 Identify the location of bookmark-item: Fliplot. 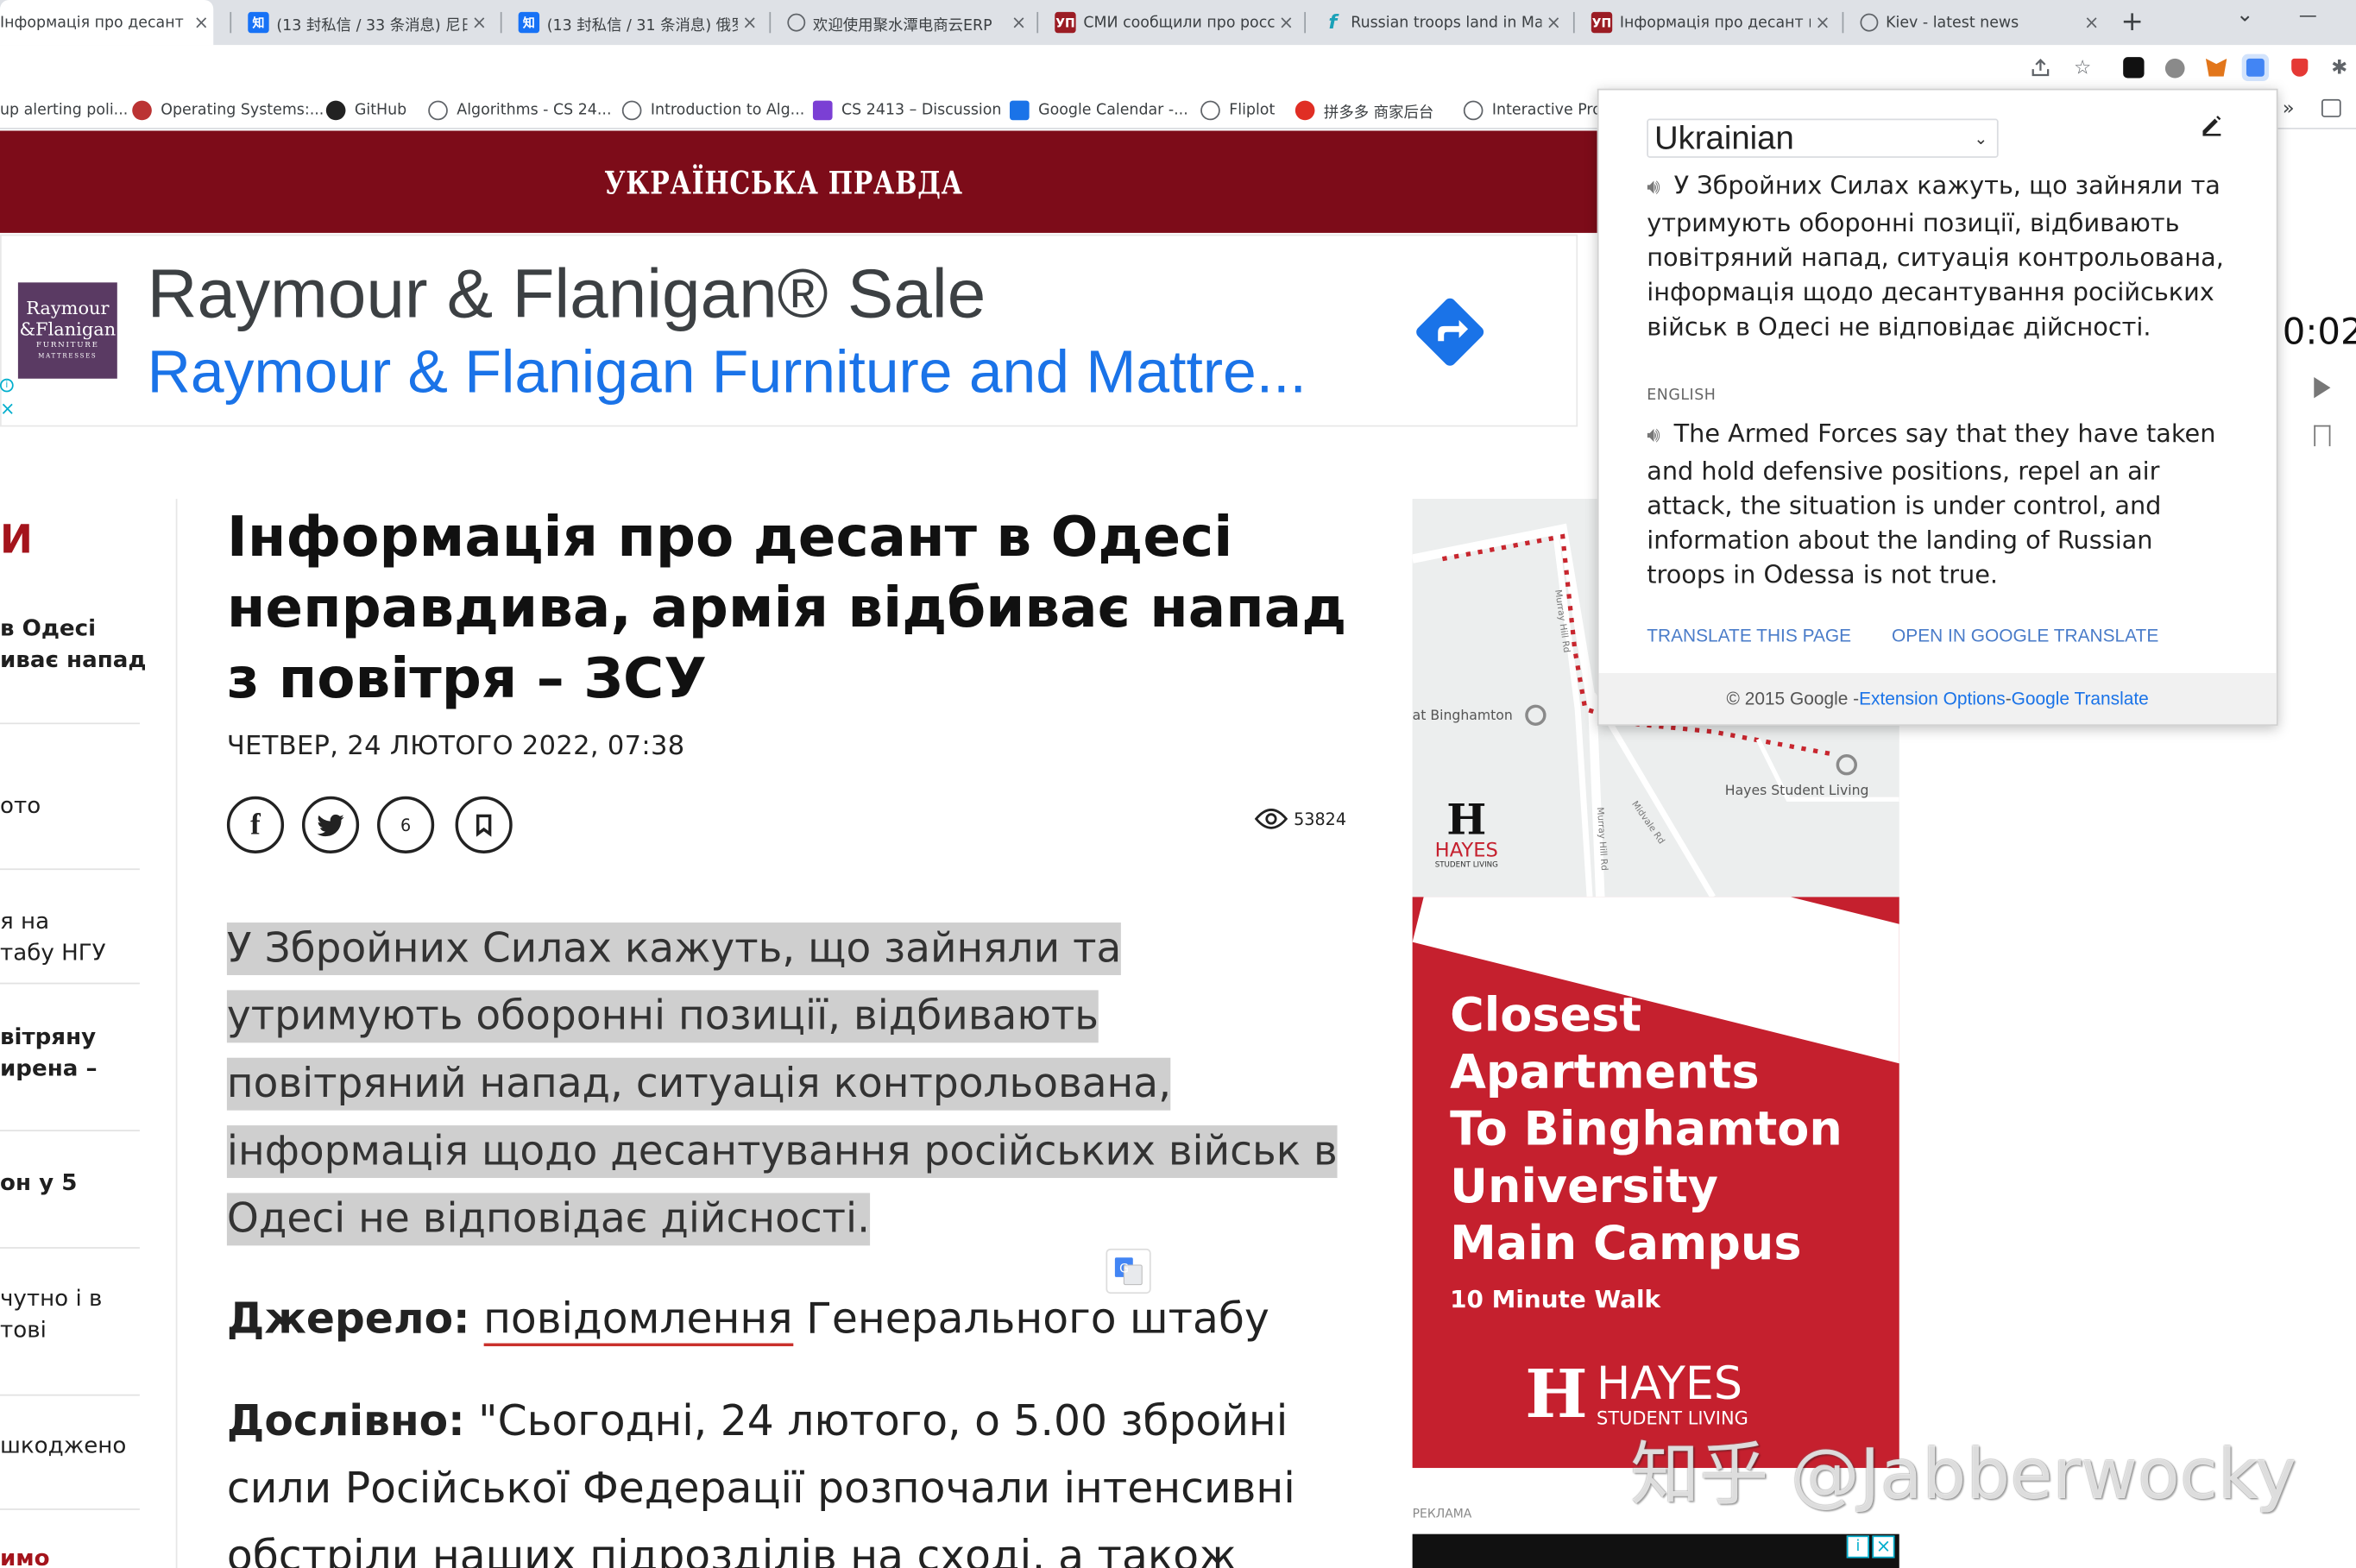
(1237, 109).